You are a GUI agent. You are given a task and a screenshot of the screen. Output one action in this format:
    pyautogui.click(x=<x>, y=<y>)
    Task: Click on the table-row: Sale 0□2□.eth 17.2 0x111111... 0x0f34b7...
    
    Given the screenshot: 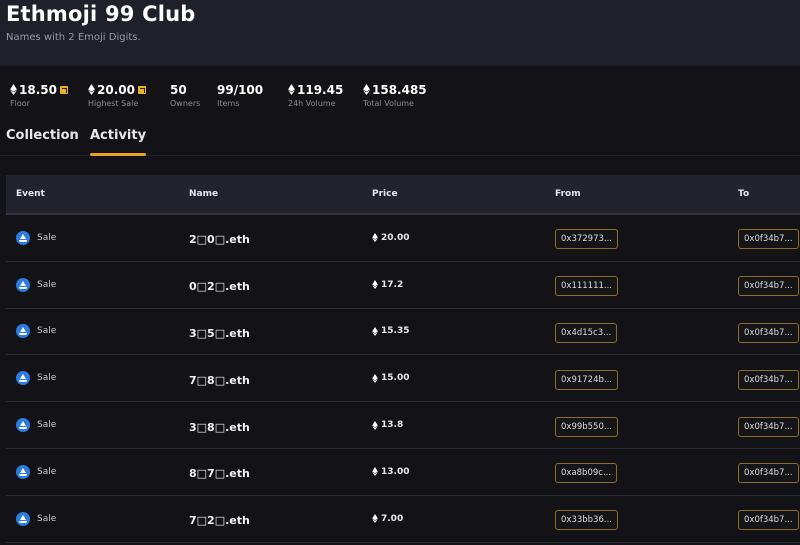 What is the action you would take?
    pyautogui.click(x=403, y=285)
    